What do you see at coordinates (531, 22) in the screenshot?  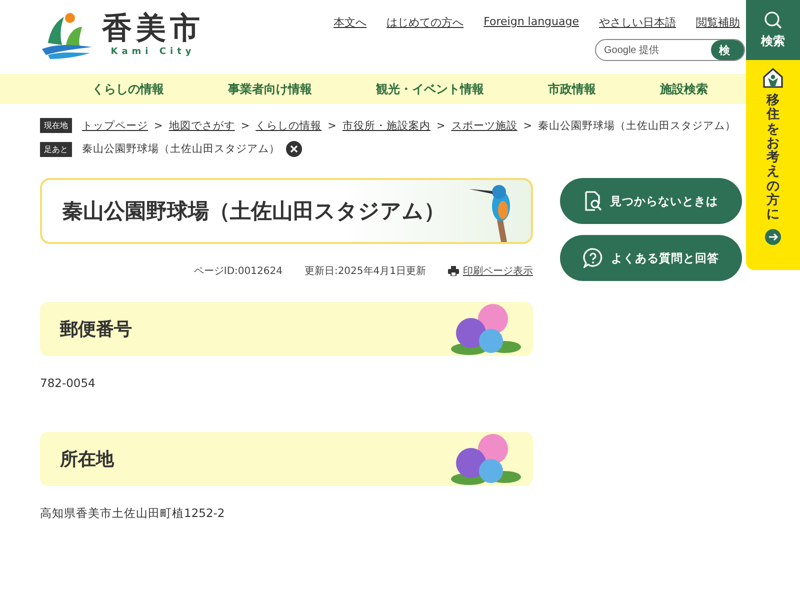 I see `header-link: Foreign language` at bounding box center [531, 22].